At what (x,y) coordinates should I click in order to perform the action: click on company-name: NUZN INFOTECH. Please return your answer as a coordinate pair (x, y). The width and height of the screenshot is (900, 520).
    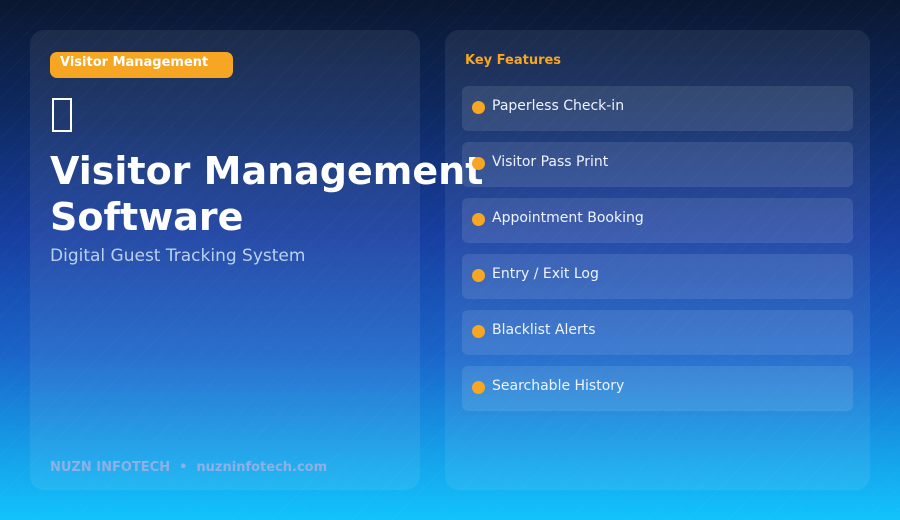
    Looking at the image, I should click on (110, 467).